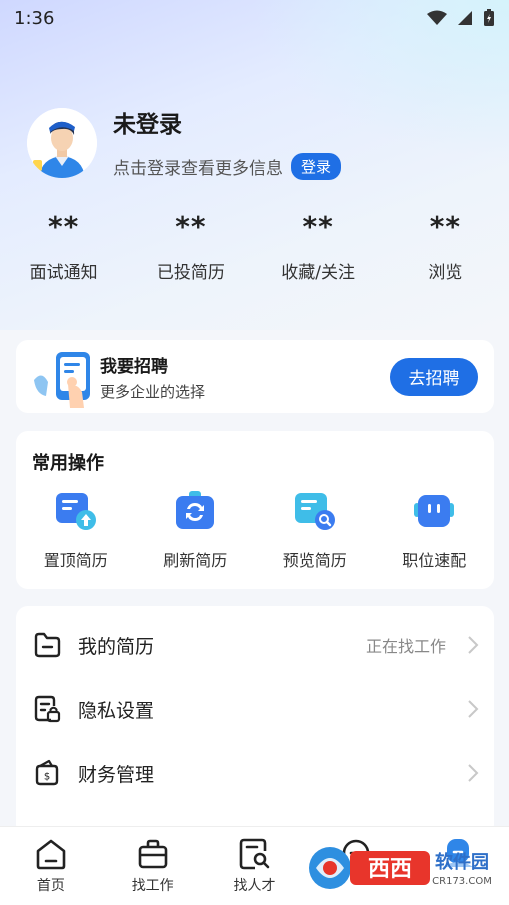 The height and width of the screenshot is (905, 509). What do you see at coordinates (465, 18) in the screenshot?
I see `signal-icon` at bounding box center [465, 18].